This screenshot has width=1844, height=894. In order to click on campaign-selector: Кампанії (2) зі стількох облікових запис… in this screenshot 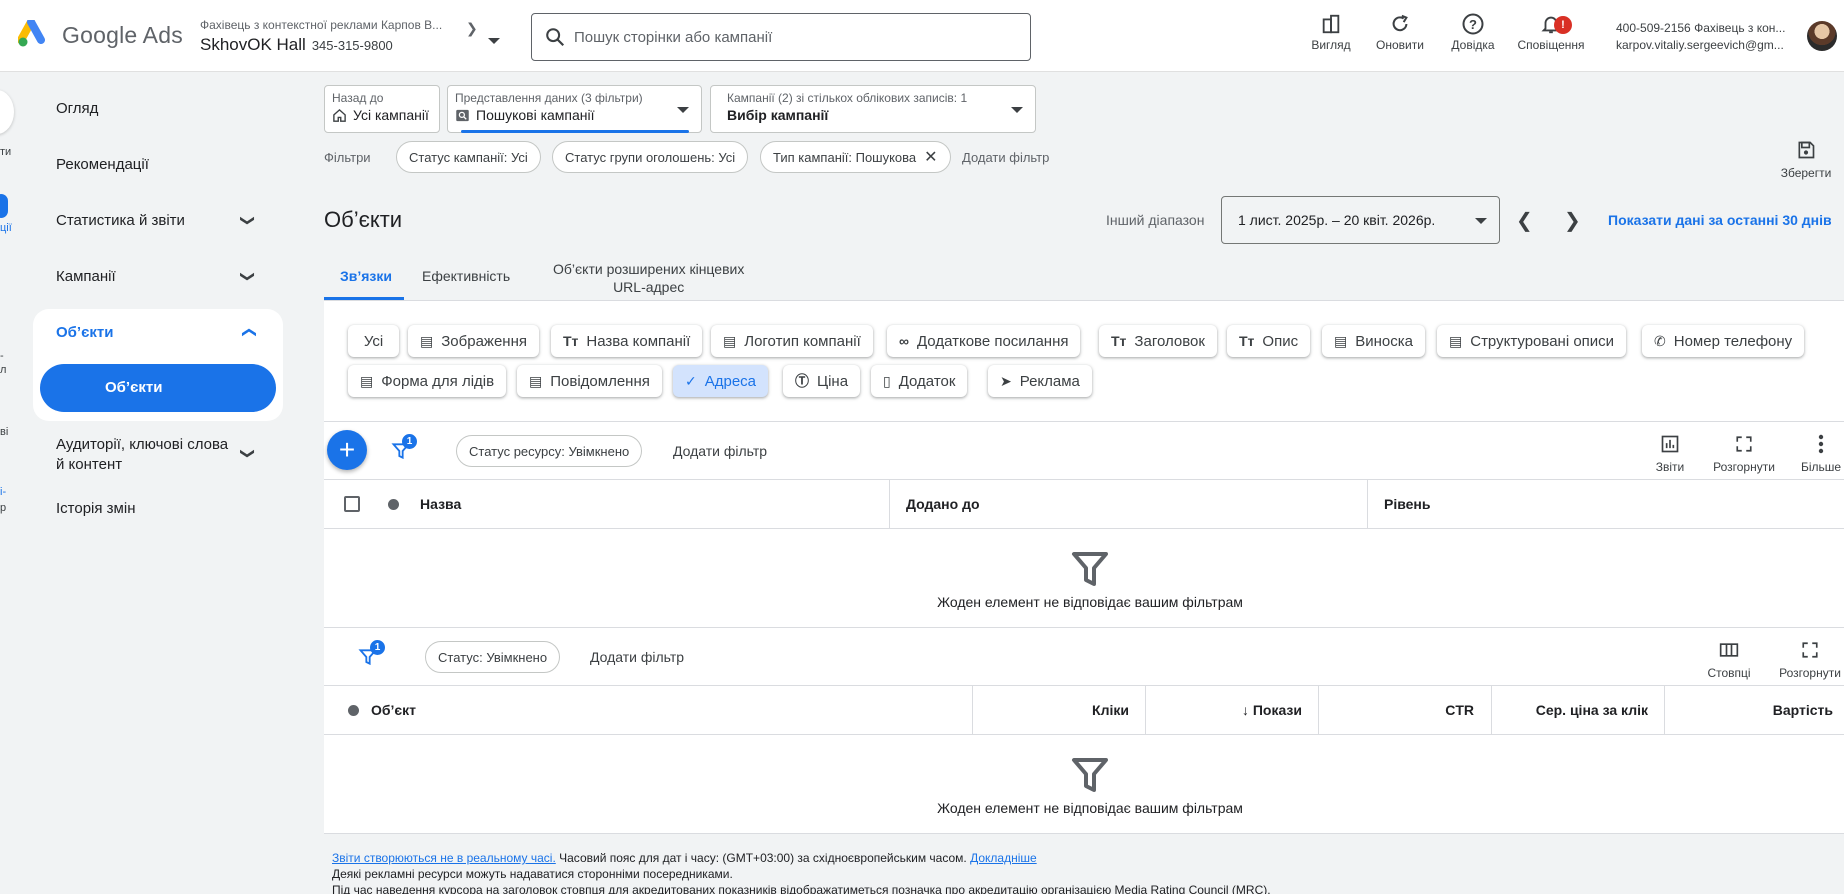, I will do `click(873, 109)`.